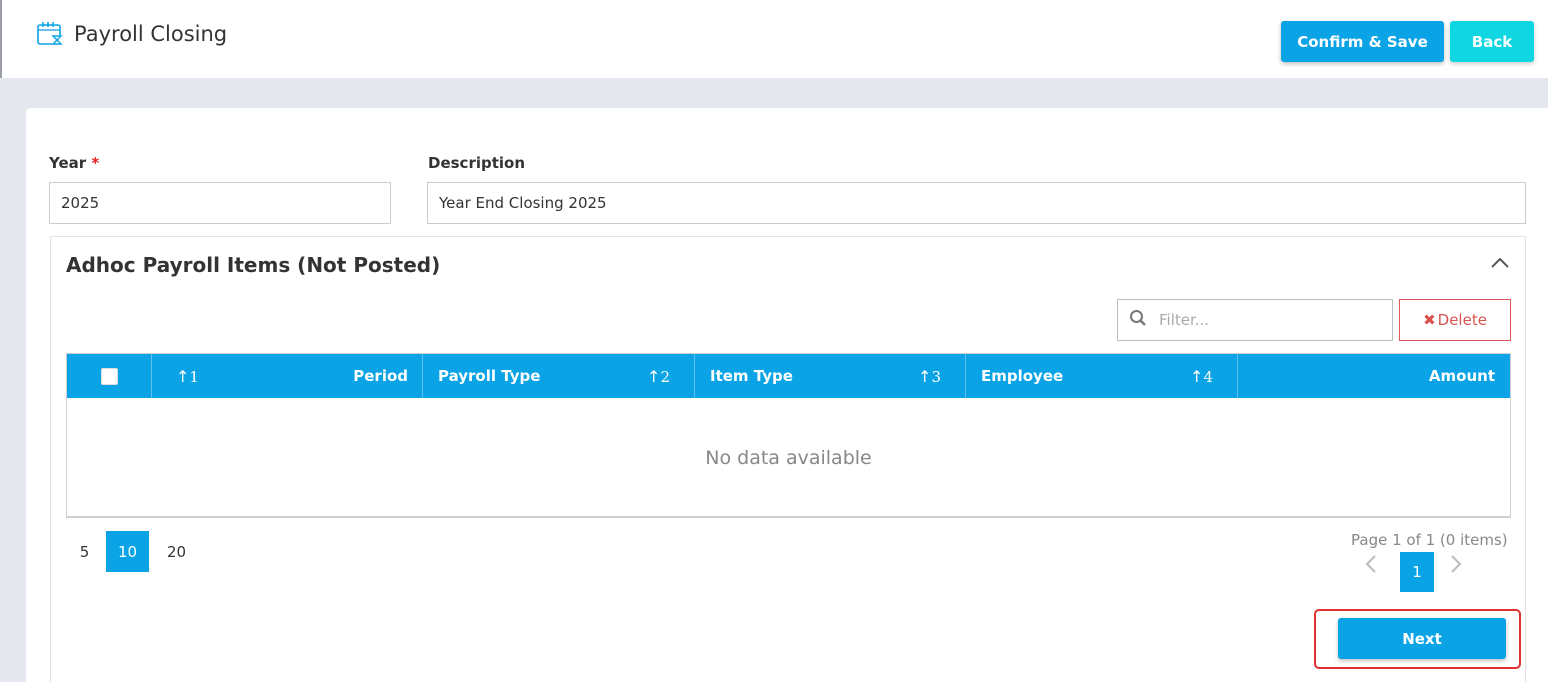 The image size is (1548, 682). What do you see at coordinates (253, 265) in the screenshot?
I see `panel-title: Adhoc Payroll Items (Not Posted)` at bounding box center [253, 265].